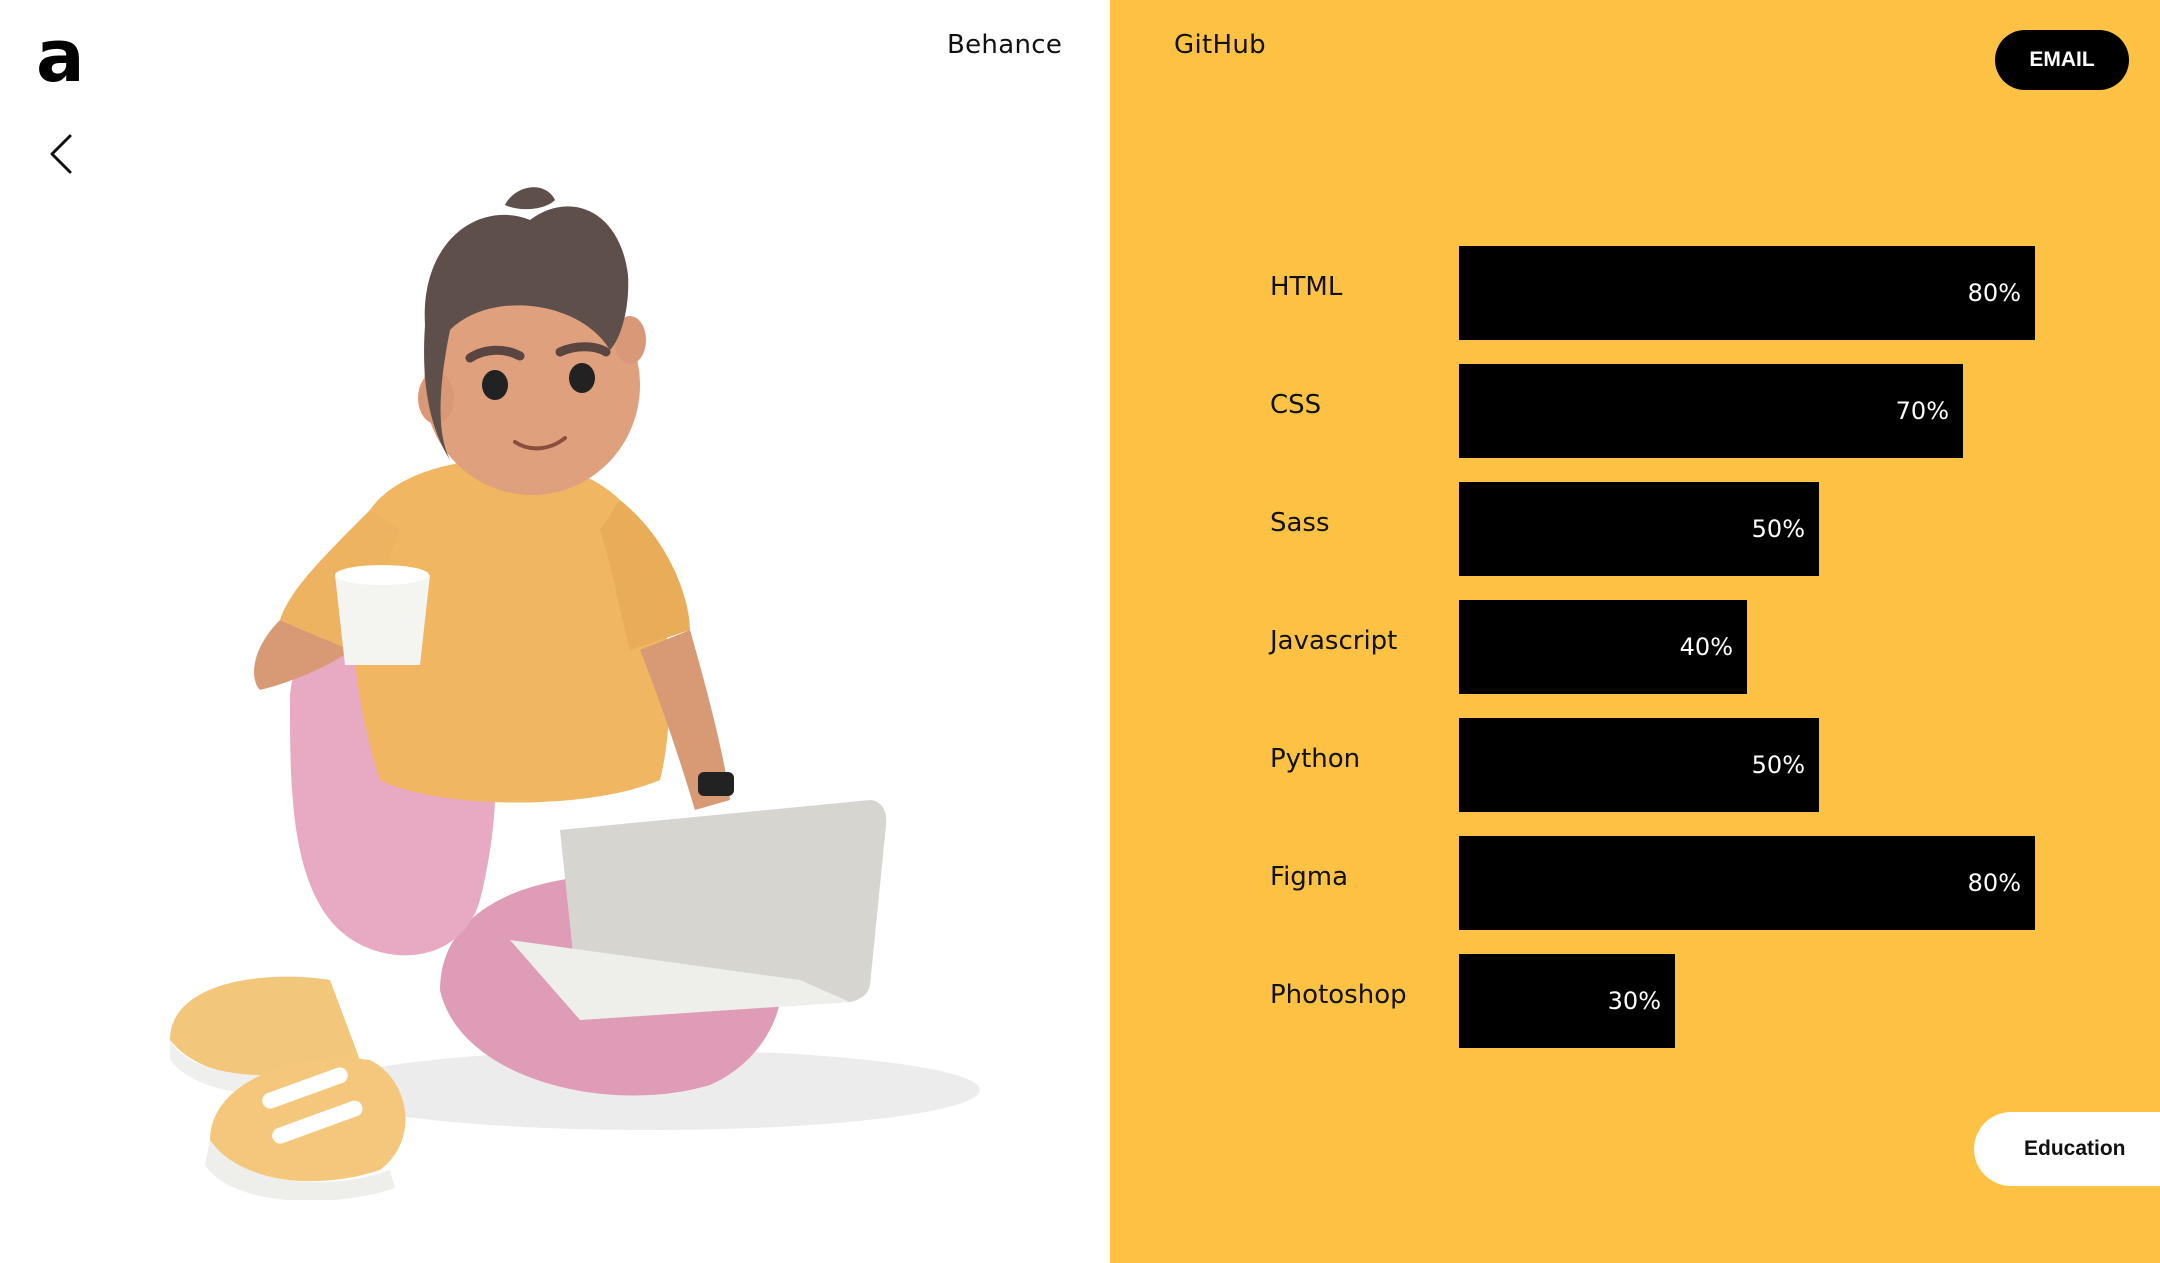 This screenshot has height=1263, width=2160. I want to click on skill-name: Figma, so click(1309, 877).